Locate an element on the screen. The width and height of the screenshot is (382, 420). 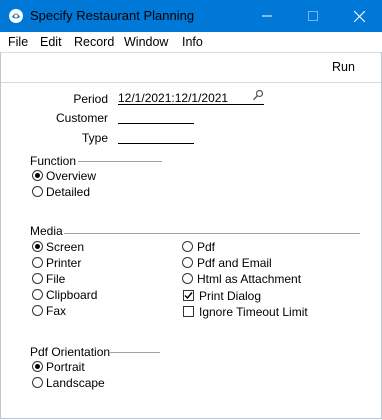
radio-pdf is located at coordinates (187, 246).